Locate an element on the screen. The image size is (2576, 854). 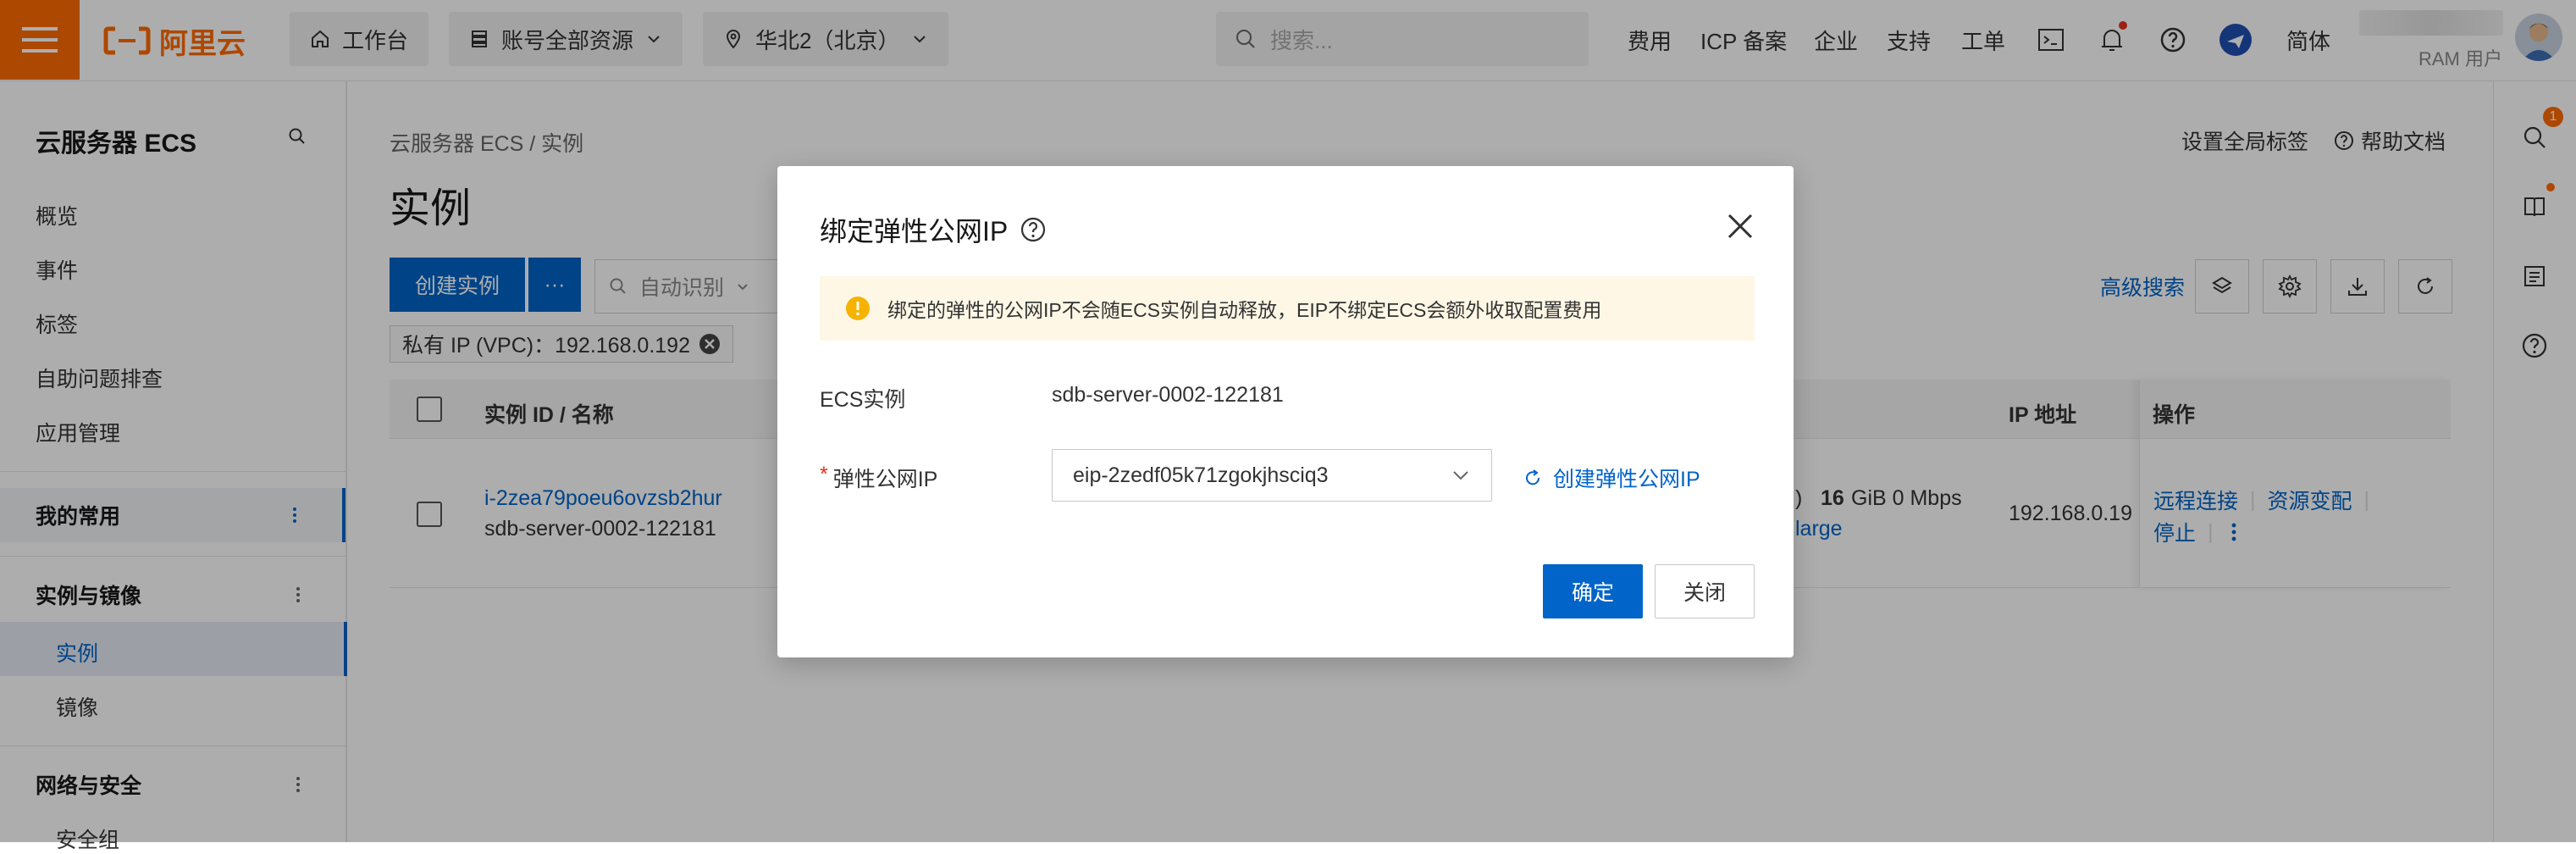
ecs-instance-value: sdb-server-0002-122181 is located at coordinates (1168, 395).